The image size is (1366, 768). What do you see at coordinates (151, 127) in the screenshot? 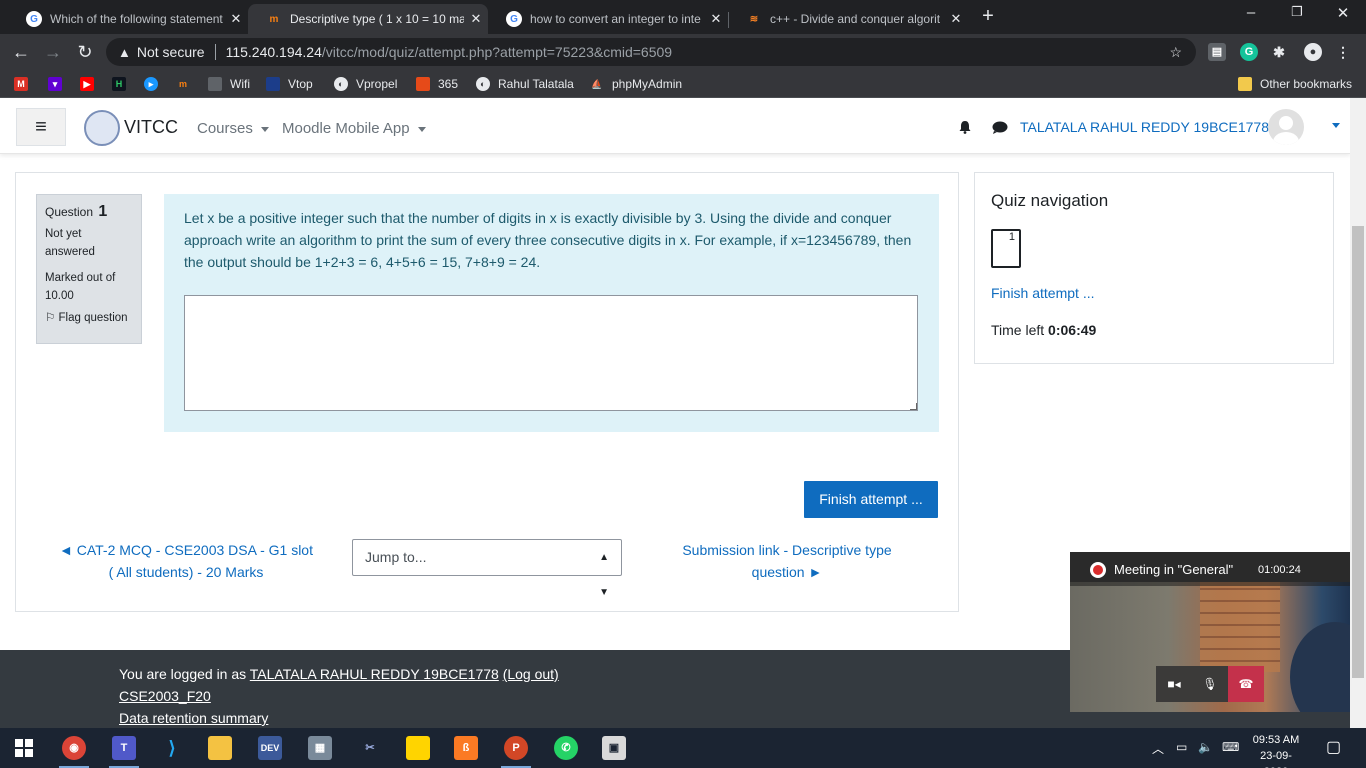
I see `site-name: VITCC` at bounding box center [151, 127].